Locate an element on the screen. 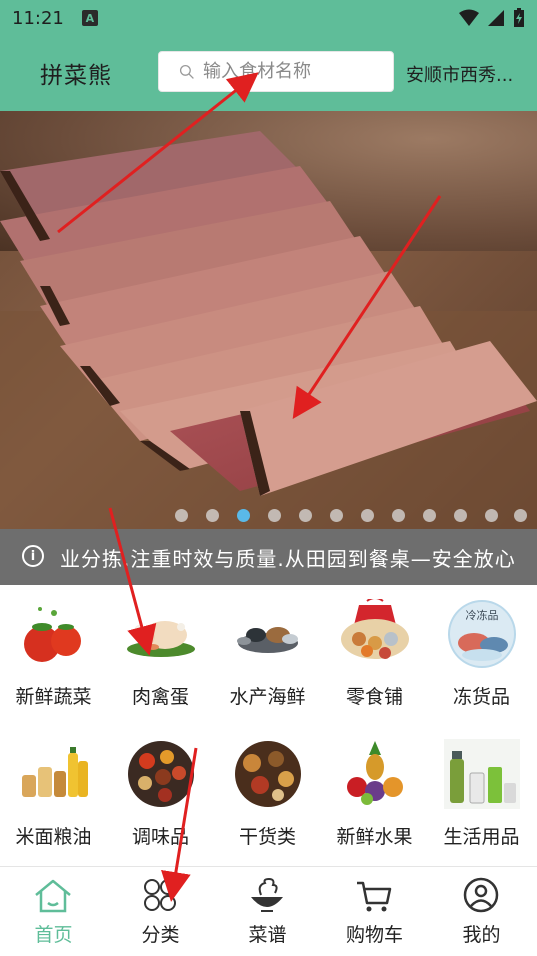  wifi-icon is located at coordinates (469, 17).